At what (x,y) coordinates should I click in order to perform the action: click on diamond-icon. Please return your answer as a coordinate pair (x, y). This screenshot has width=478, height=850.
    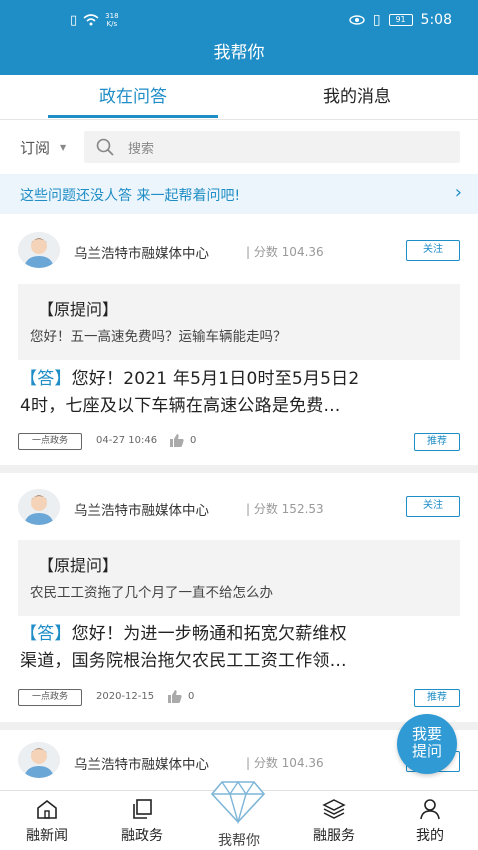
    Looking at the image, I should click on (238, 801).